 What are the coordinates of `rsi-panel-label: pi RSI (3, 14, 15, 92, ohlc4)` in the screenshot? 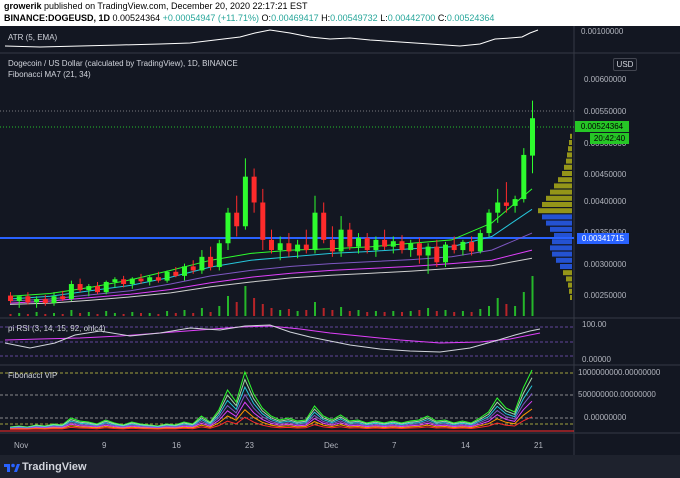 It's located at (57, 328).